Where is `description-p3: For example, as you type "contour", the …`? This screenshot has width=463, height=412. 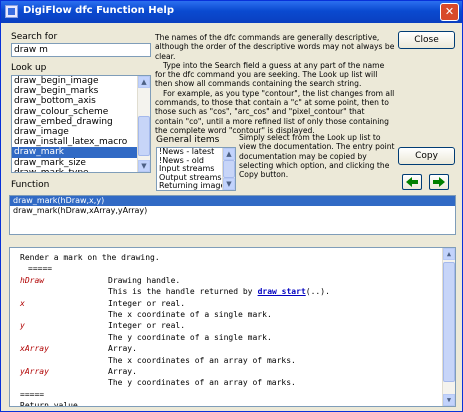
description-p3: For example, as you type "contour", the … is located at coordinates (275, 111).